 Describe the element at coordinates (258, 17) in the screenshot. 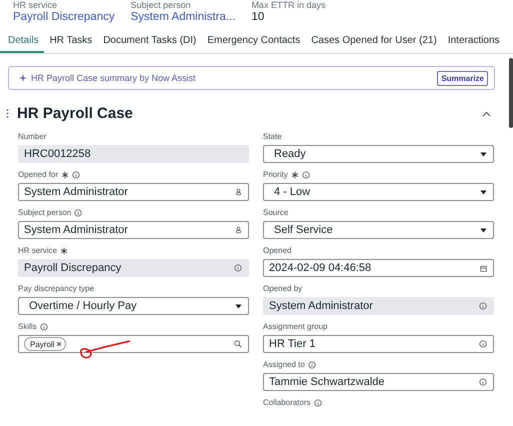

I see `header-value: 10` at that location.